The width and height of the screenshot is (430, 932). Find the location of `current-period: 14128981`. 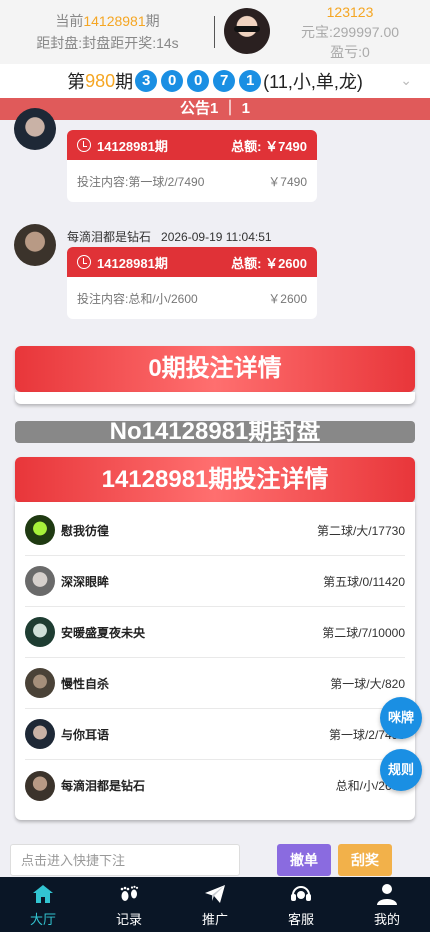

current-period: 14128981 is located at coordinates (114, 21).